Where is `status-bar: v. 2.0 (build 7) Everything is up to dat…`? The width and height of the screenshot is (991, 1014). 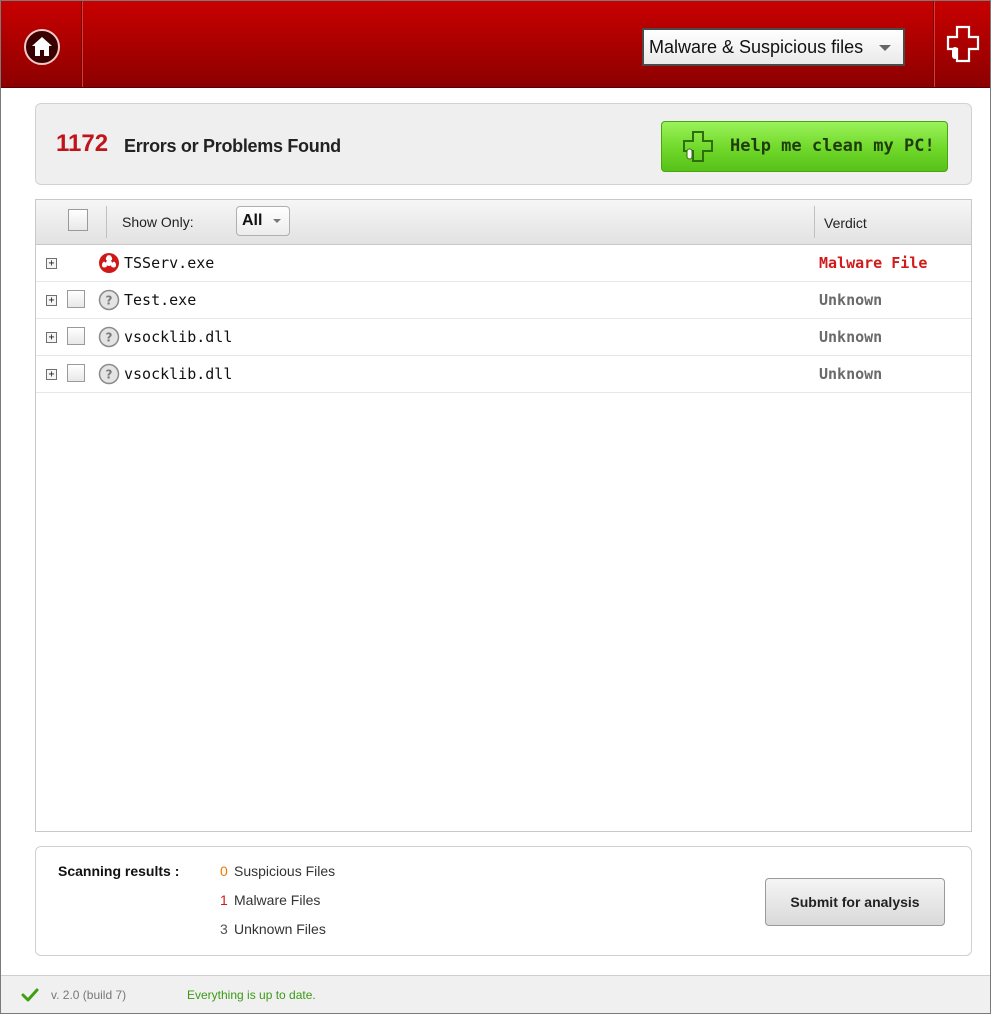 status-bar: v. 2.0 (build 7) Everything is up to dat… is located at coordinates (495, 994).